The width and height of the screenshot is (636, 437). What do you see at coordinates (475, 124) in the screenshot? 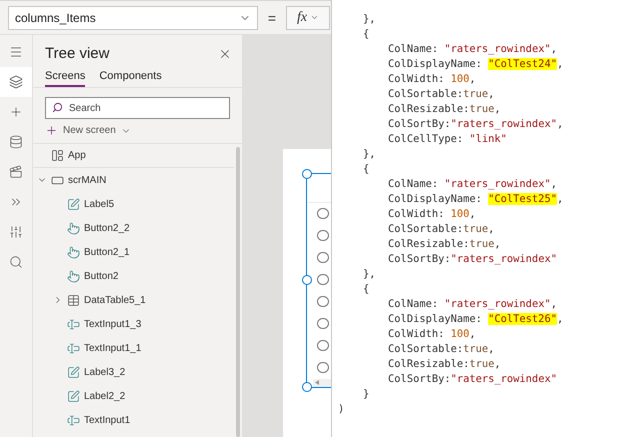
I see `code-line: ColSortBy:"raters_rowindex",` at bounding box center [475, 124].